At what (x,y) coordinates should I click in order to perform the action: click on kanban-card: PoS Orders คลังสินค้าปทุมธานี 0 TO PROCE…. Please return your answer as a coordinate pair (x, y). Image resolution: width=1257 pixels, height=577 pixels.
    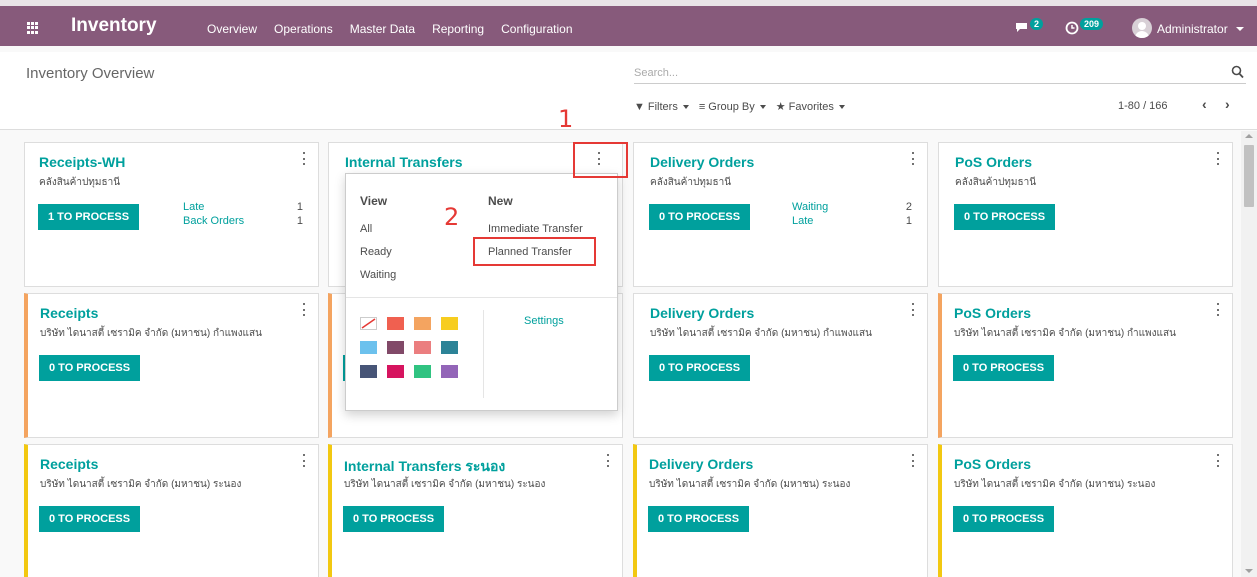
    Looking at the image, I should click on (1085, 214).